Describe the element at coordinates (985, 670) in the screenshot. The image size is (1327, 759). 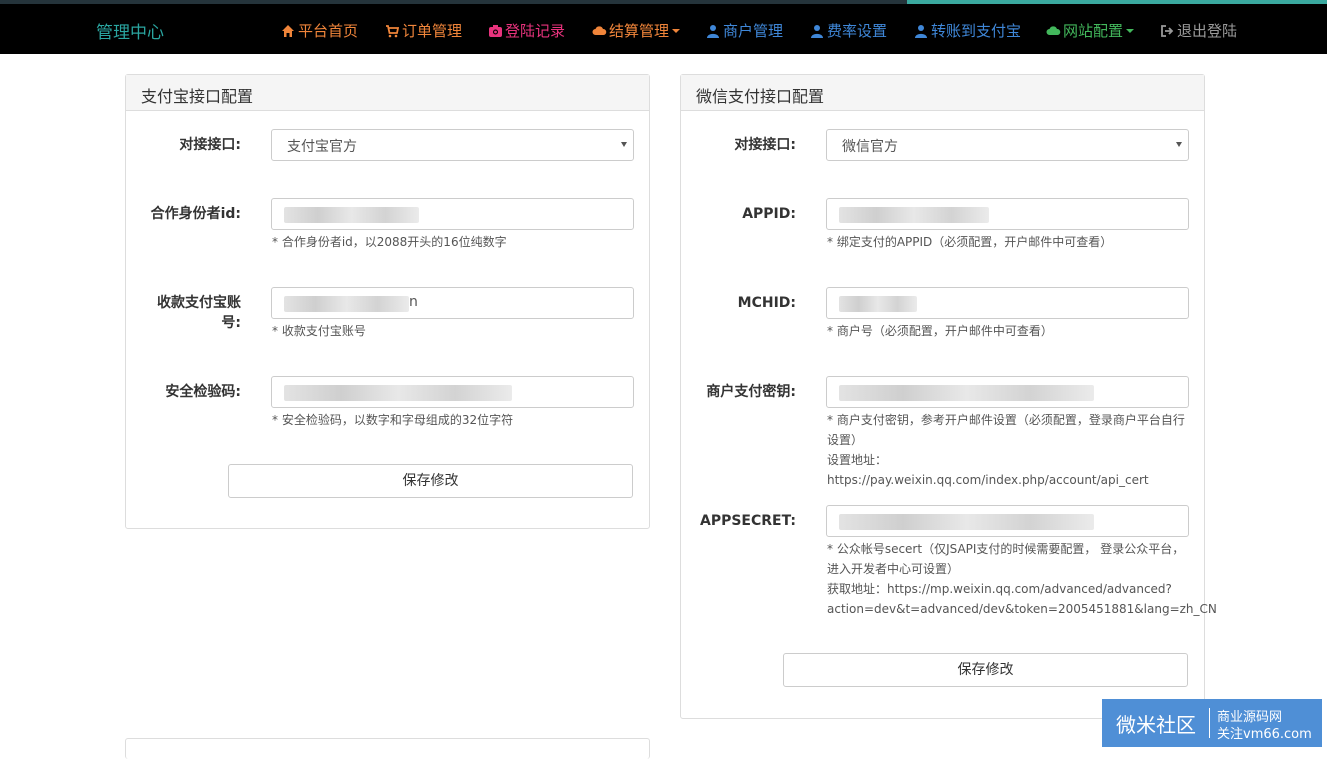
I see `wechat-save-button: 保存修改` at that location.